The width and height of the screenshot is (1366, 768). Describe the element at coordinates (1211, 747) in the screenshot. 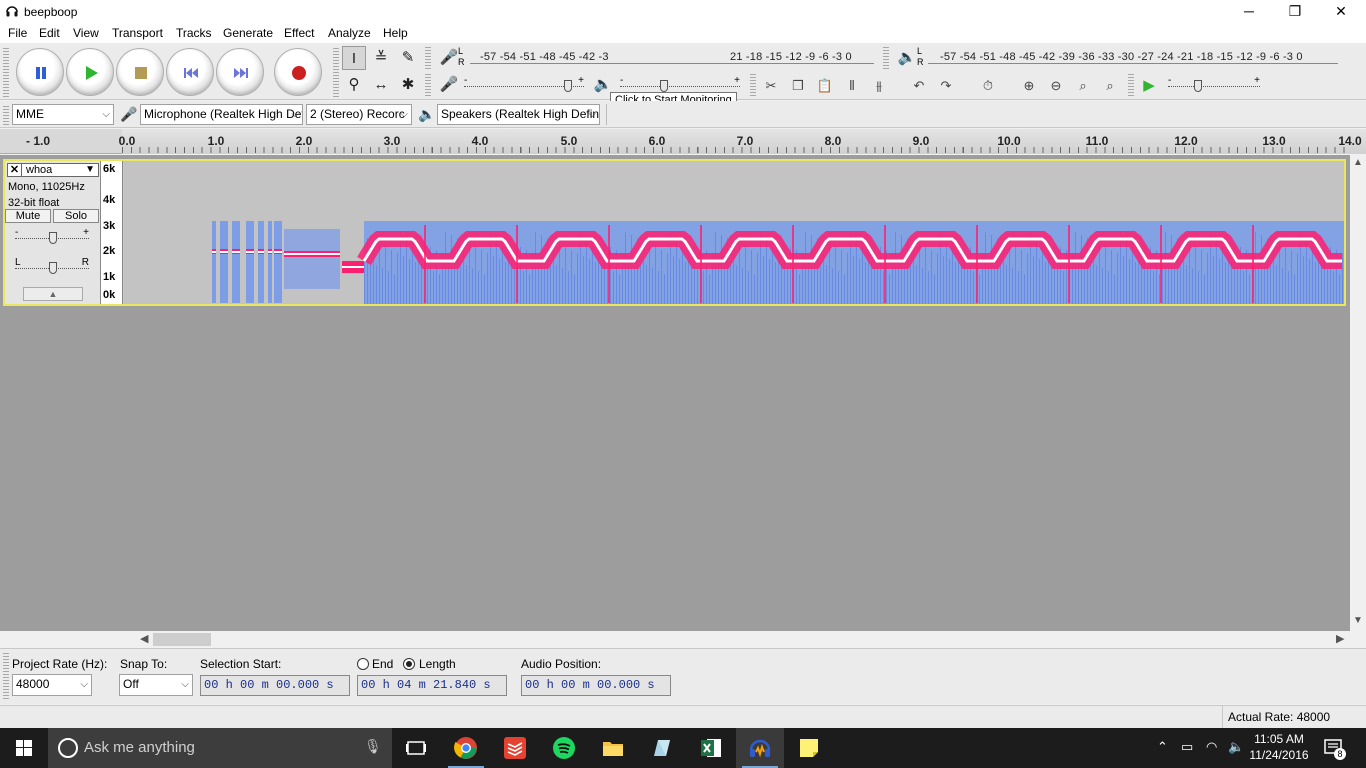

I see `wifi-icon: ◠` at that location.